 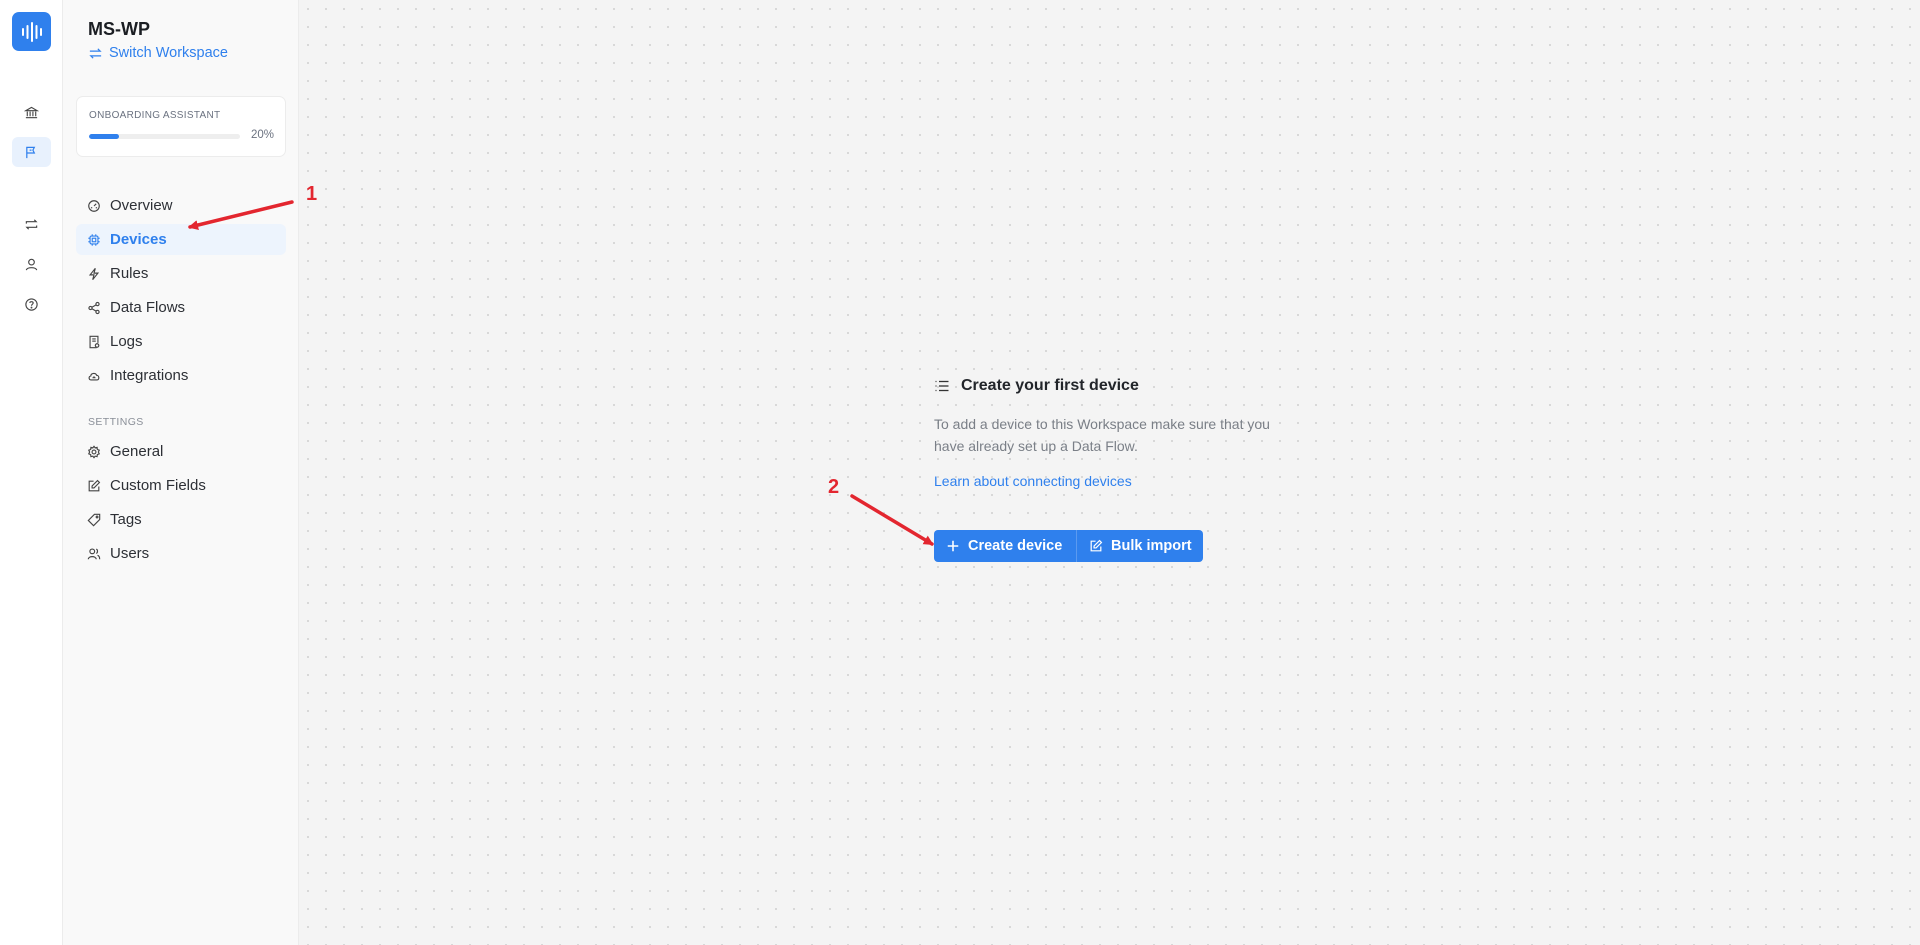 I want to click on bolt-icon, so click(x=94, y=273).